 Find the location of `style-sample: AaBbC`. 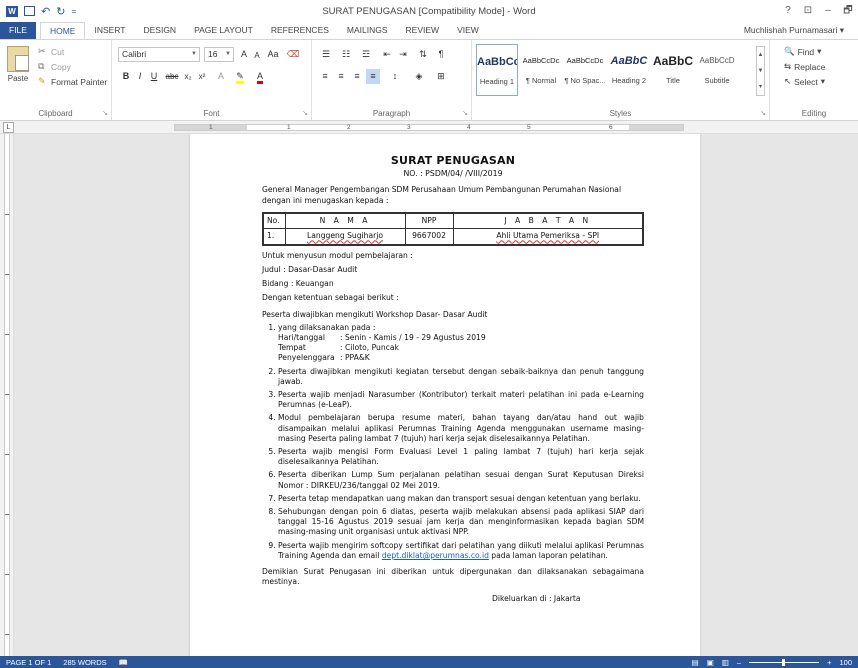

style-sample: AaBbC is located at coordinates (629, 61).